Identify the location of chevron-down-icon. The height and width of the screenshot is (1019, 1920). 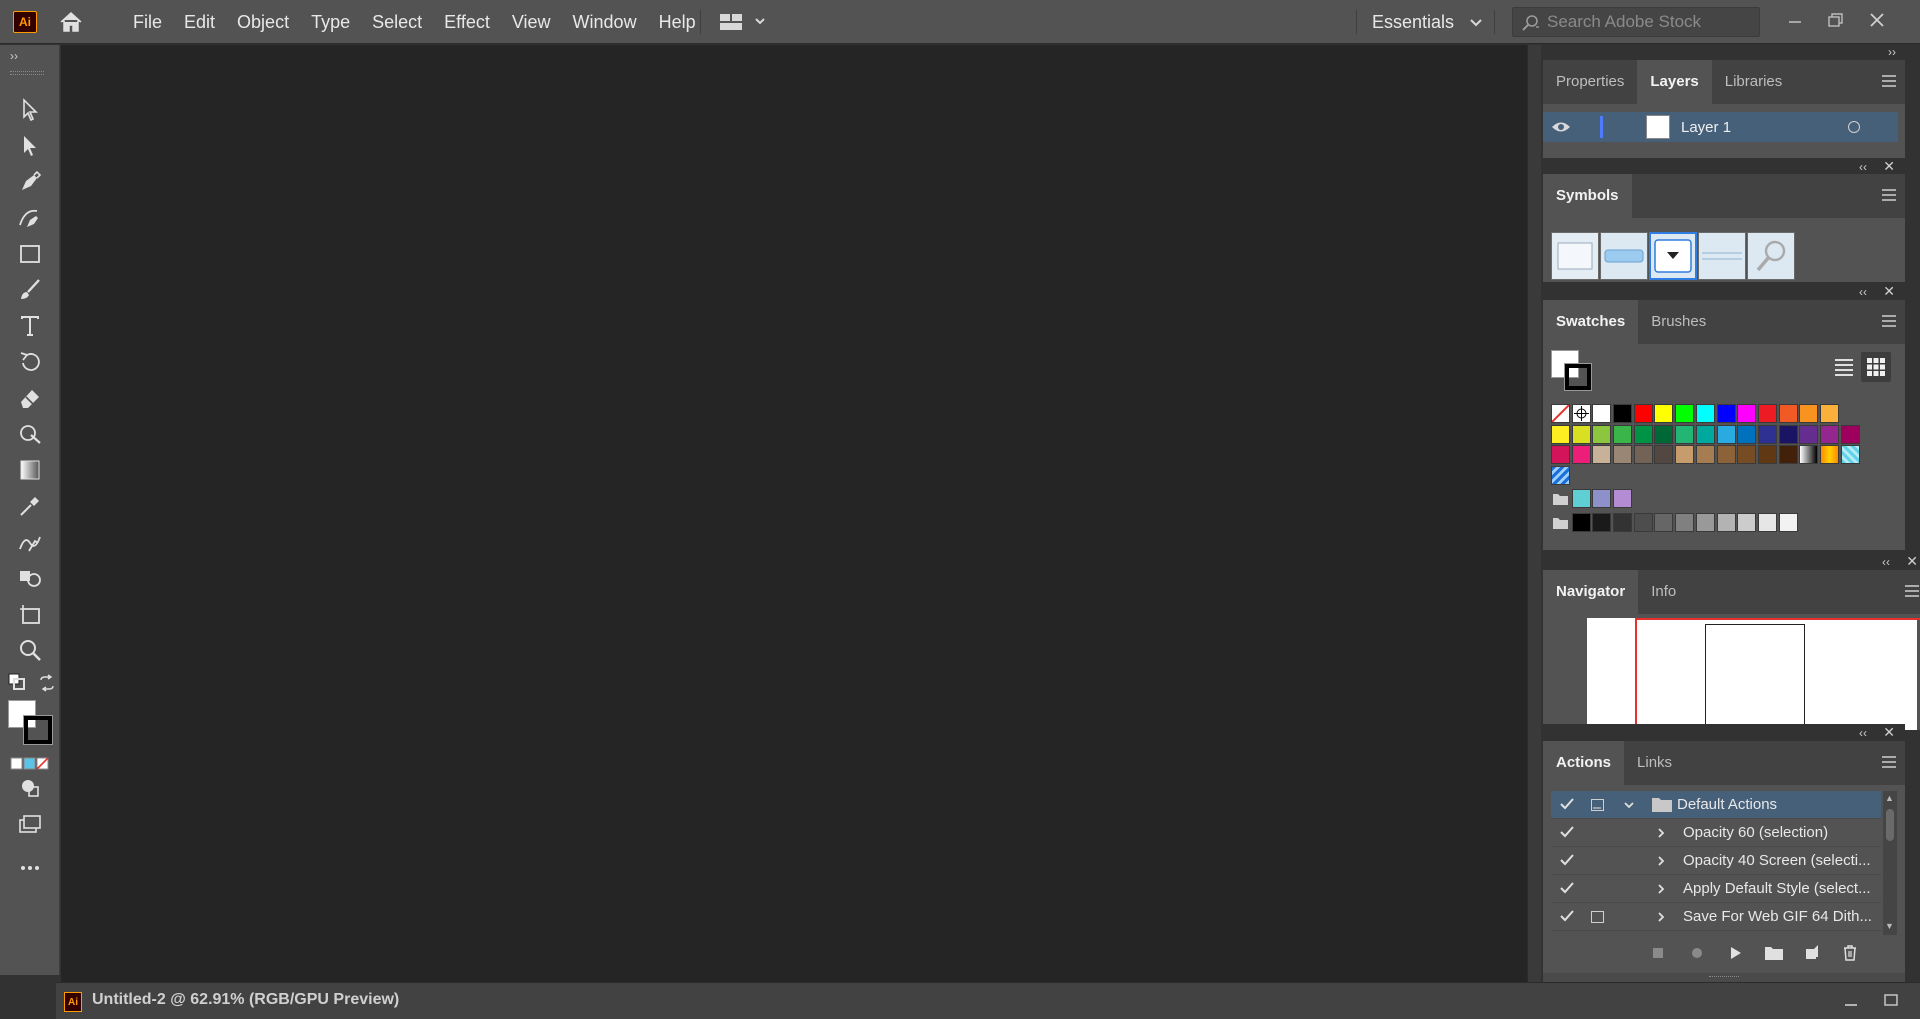
(1629, 804).